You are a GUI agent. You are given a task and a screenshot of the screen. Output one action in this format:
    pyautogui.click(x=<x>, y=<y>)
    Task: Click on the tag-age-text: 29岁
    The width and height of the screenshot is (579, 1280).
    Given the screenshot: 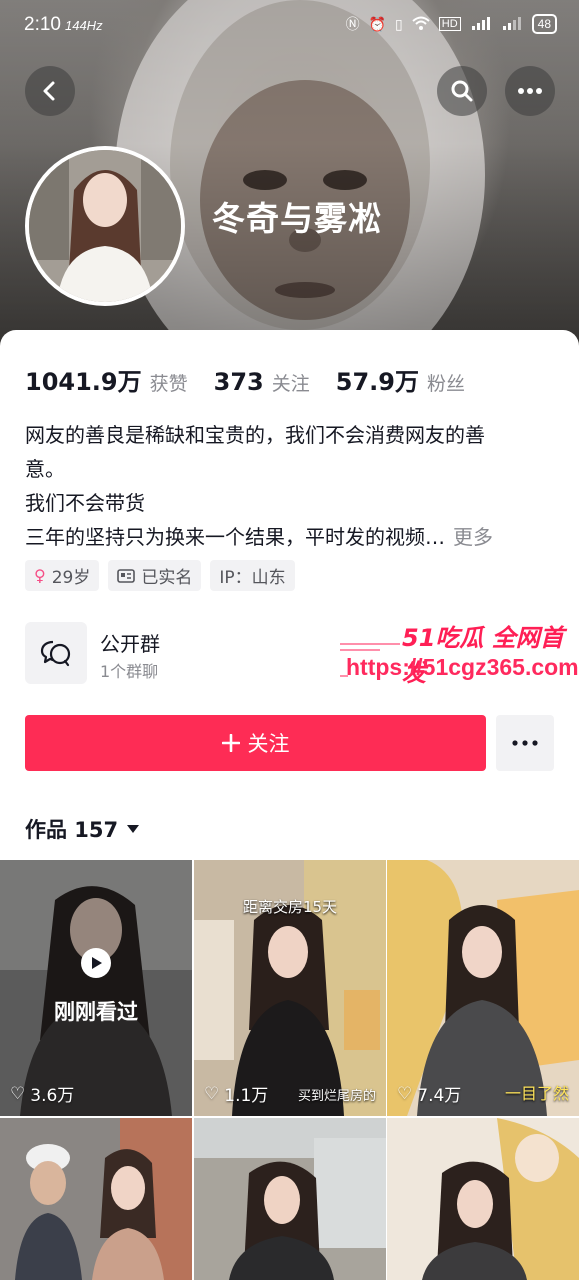 What is the action you would take?
    pyautogui.click(x=71, y=578)
    